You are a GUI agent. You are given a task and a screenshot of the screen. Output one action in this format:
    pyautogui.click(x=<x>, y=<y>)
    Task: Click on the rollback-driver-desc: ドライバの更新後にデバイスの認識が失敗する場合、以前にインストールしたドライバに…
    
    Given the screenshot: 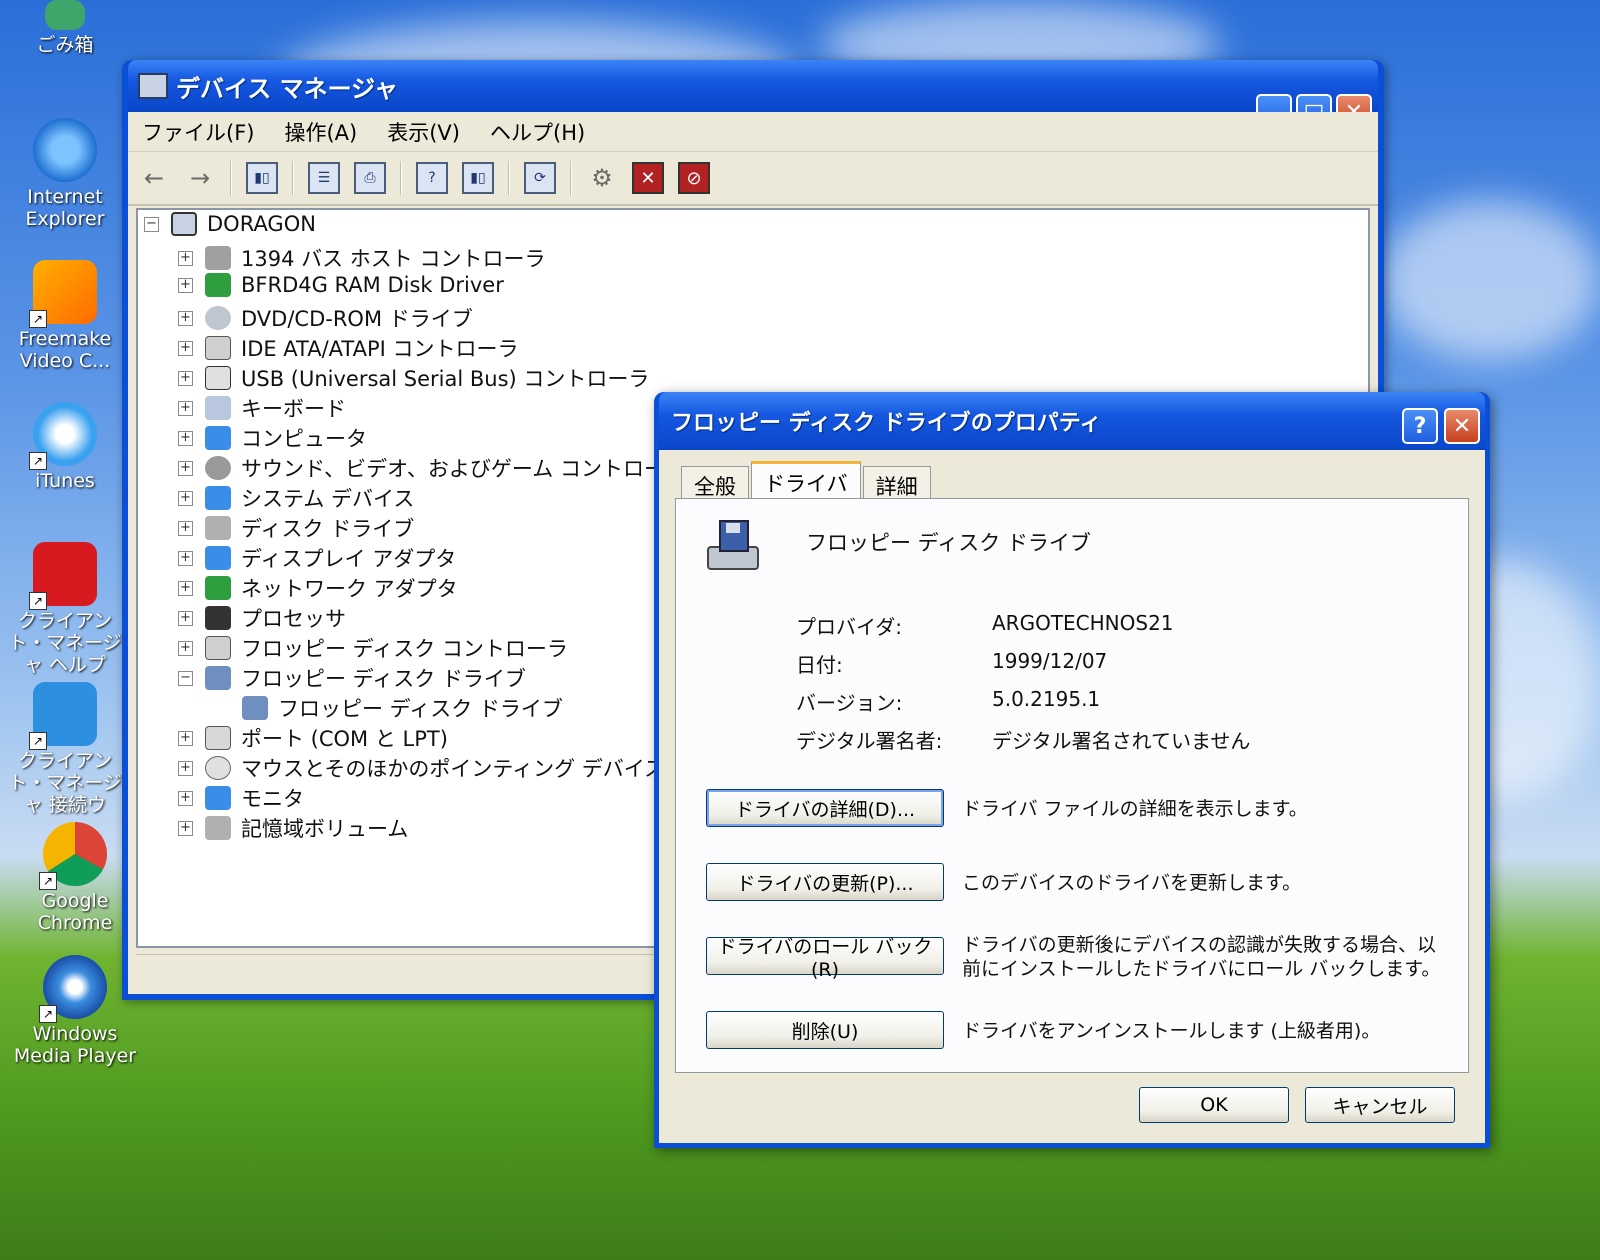 What is the action you would take?
    pyautogui.click(x=1201, y=957)
    